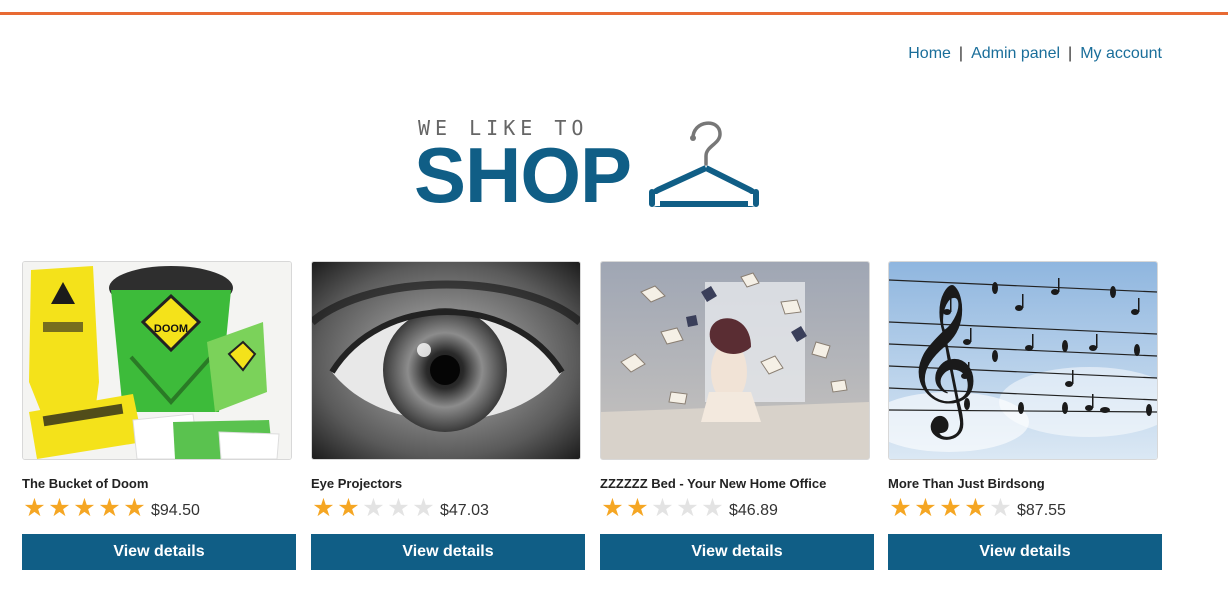  What do you see at coordinates (1023, 360) in the screenshot?
I see `product-image: 𝄞` at bounding box center [1023, 360].